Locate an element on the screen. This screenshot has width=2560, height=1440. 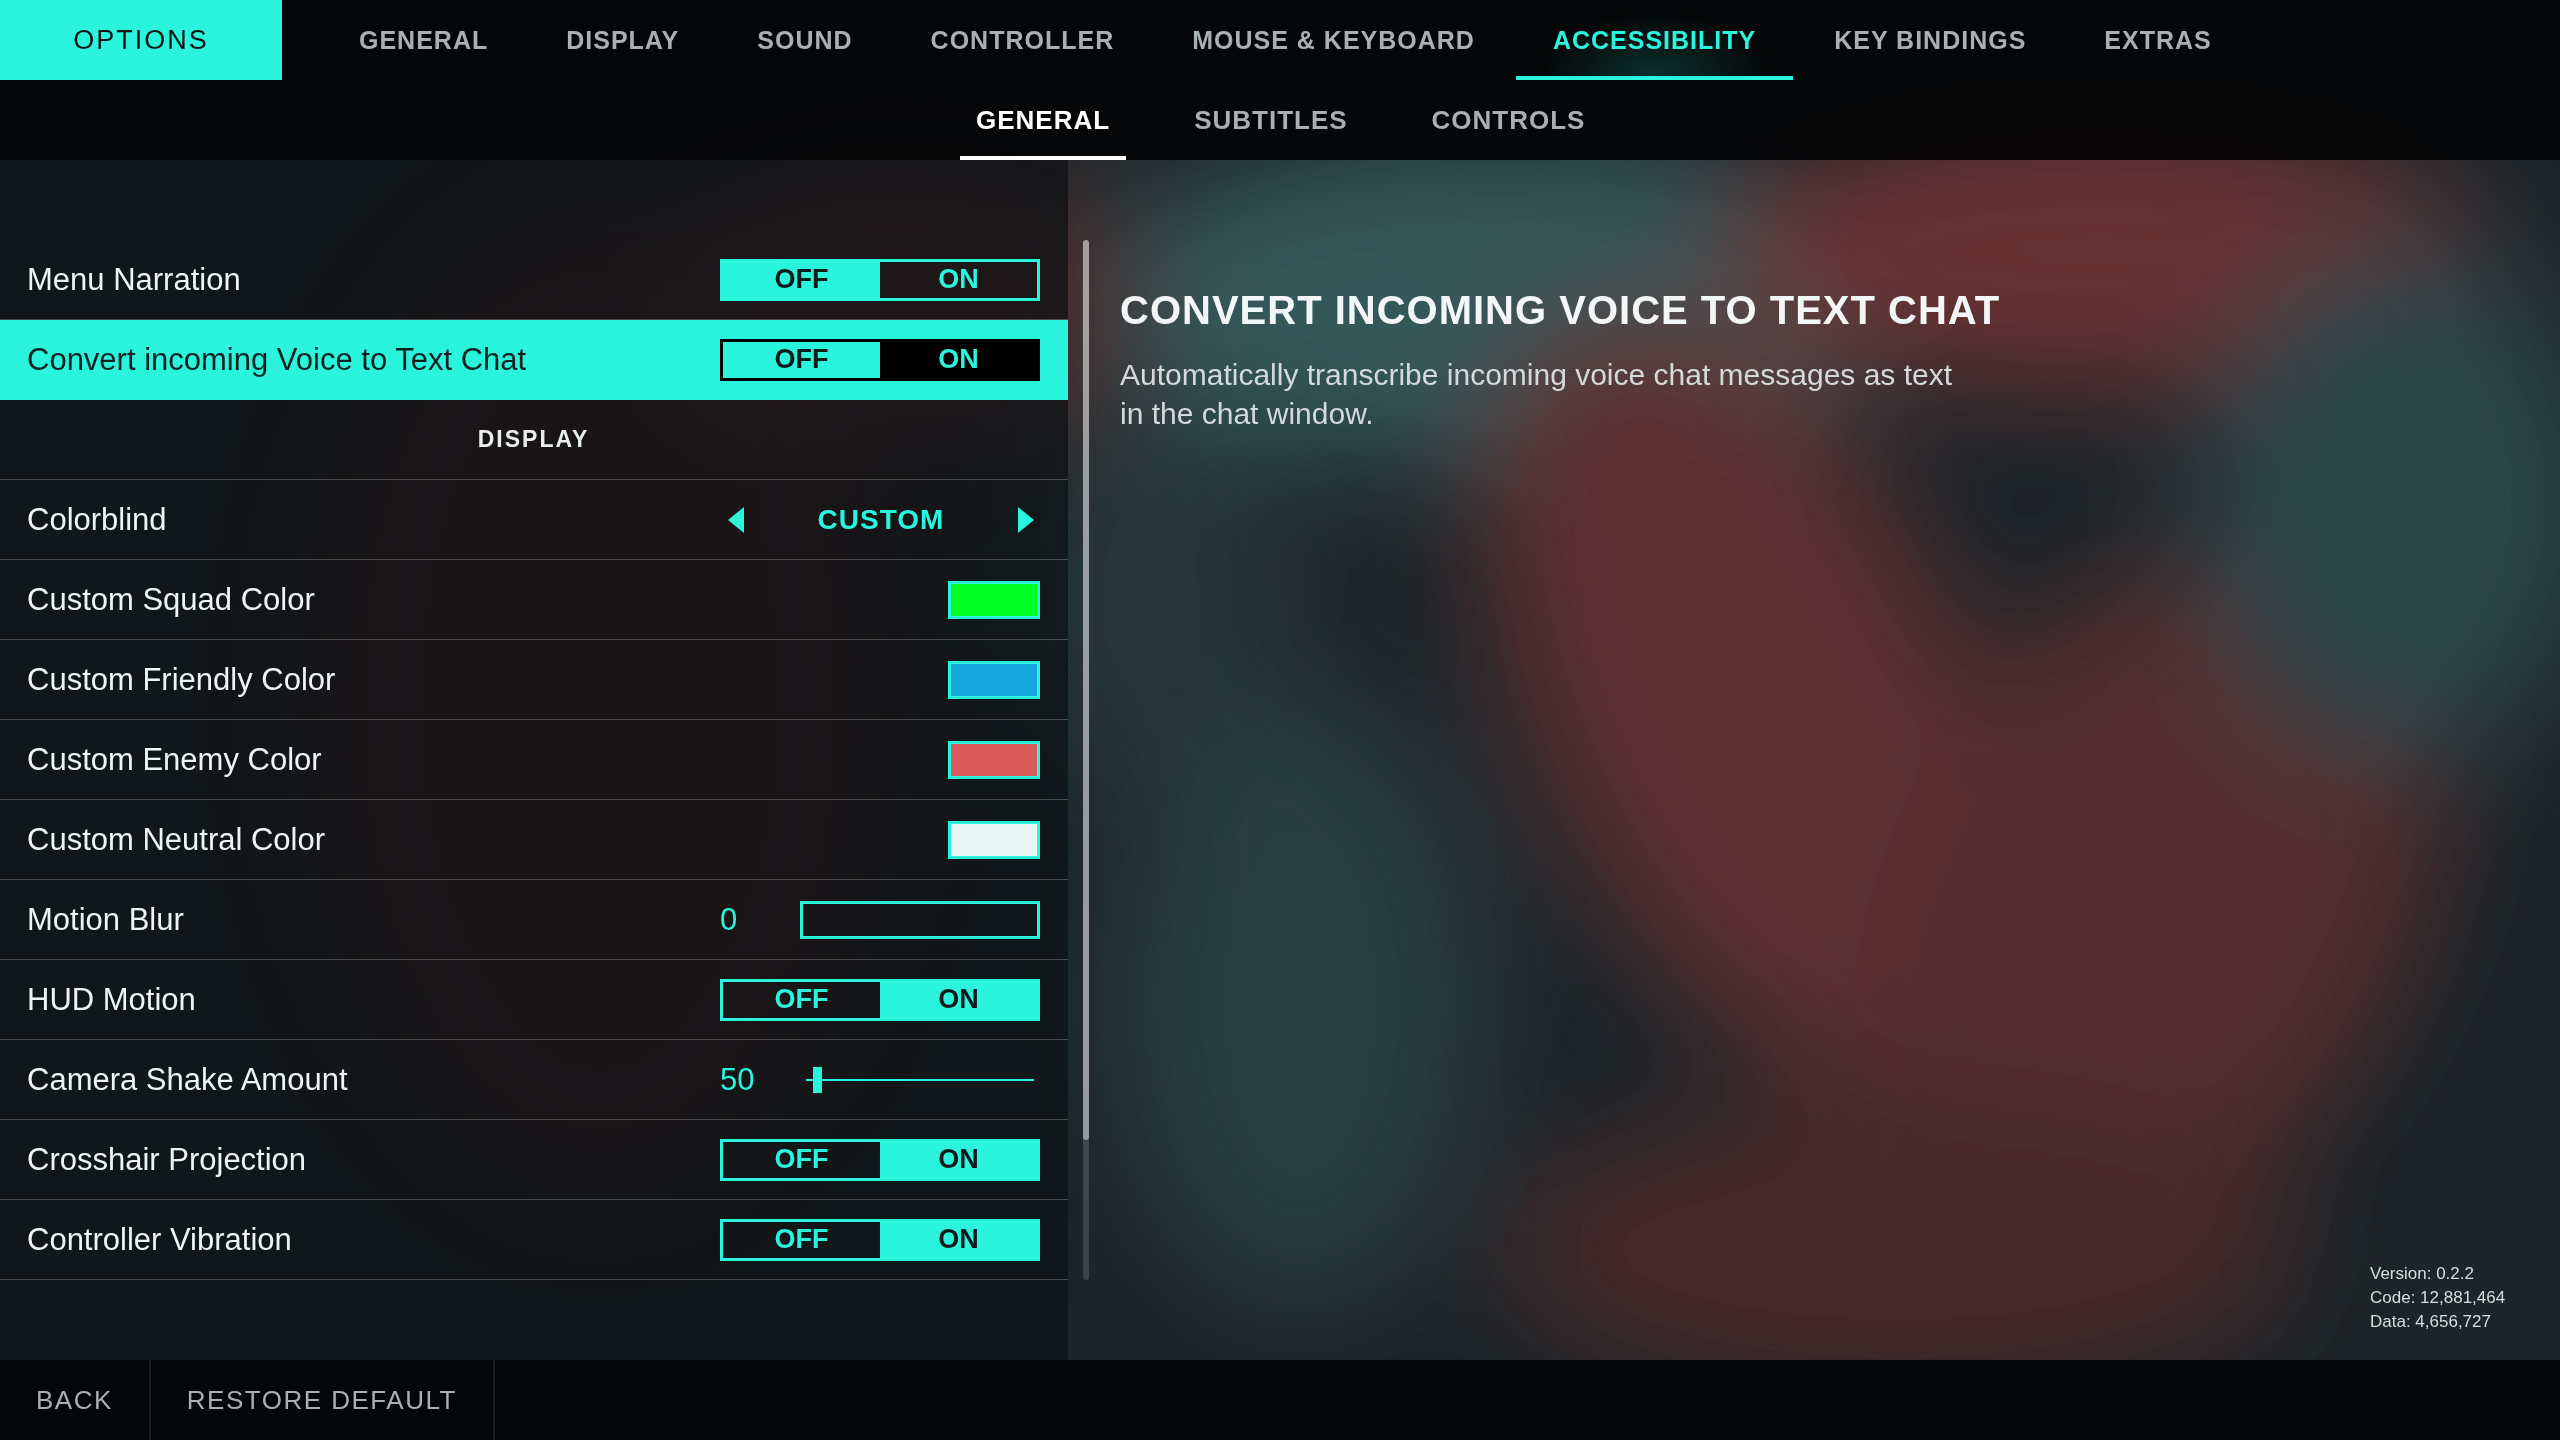
sub-tab: CONTROLS is located at coordinates (1508, 120).